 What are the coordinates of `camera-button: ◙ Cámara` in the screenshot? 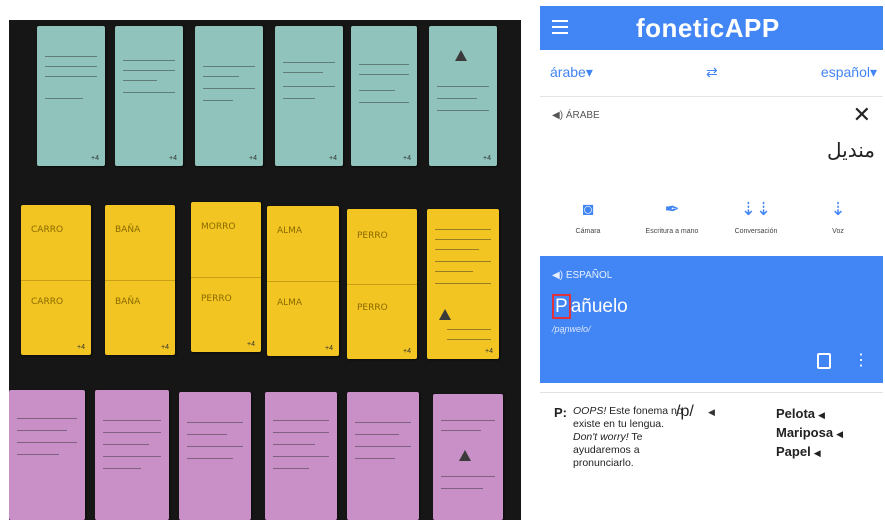 It's located at (588, 216).